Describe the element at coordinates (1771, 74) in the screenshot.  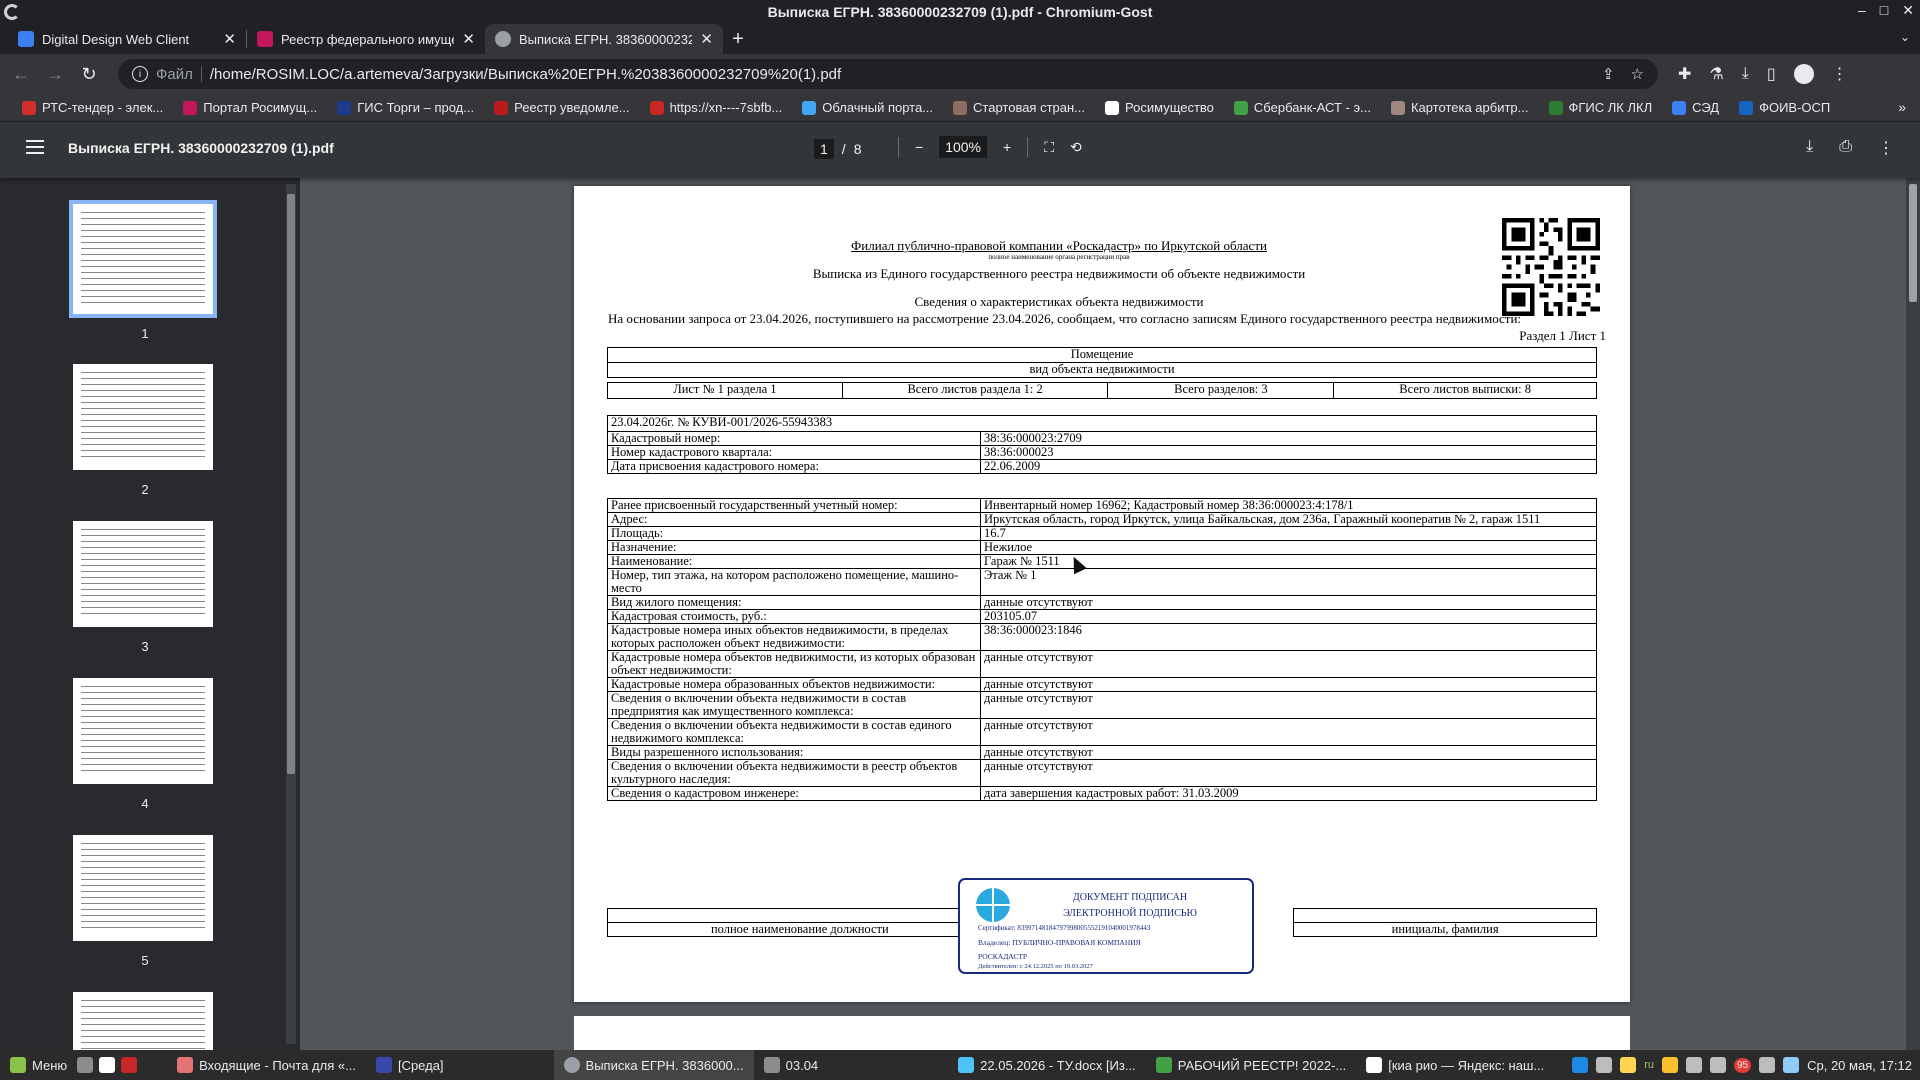
I see `side-panel-icon: ▯` at that location.